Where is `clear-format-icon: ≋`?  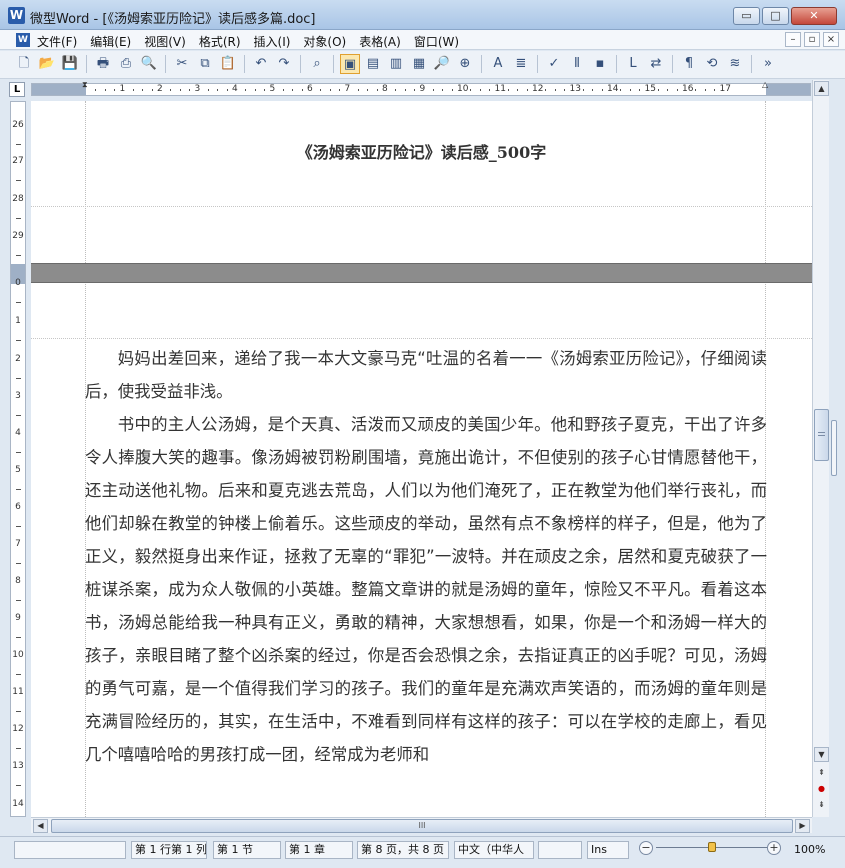
clear-format-icon: ≋ is located at coordinates (735, 64).